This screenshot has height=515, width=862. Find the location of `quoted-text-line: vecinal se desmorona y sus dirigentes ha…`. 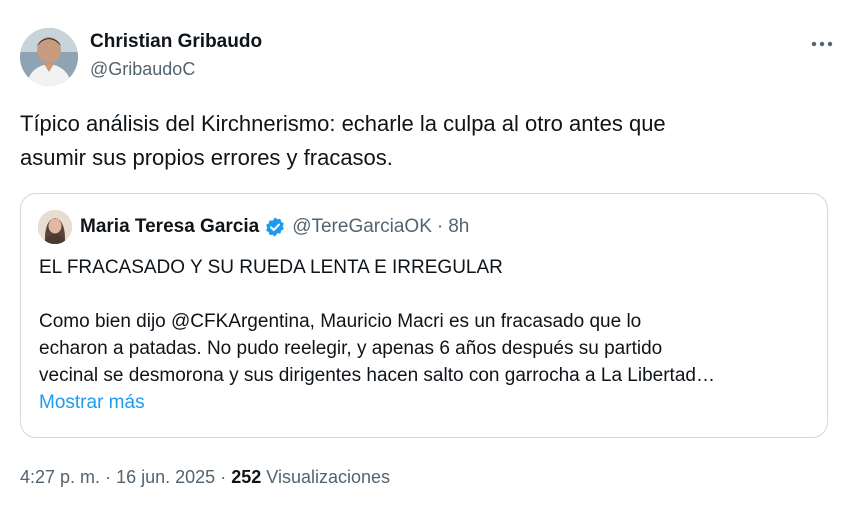

quoted-text-line: vecinal se desmorona y sus dirigentes ha… is located at coordinates (377, 375).